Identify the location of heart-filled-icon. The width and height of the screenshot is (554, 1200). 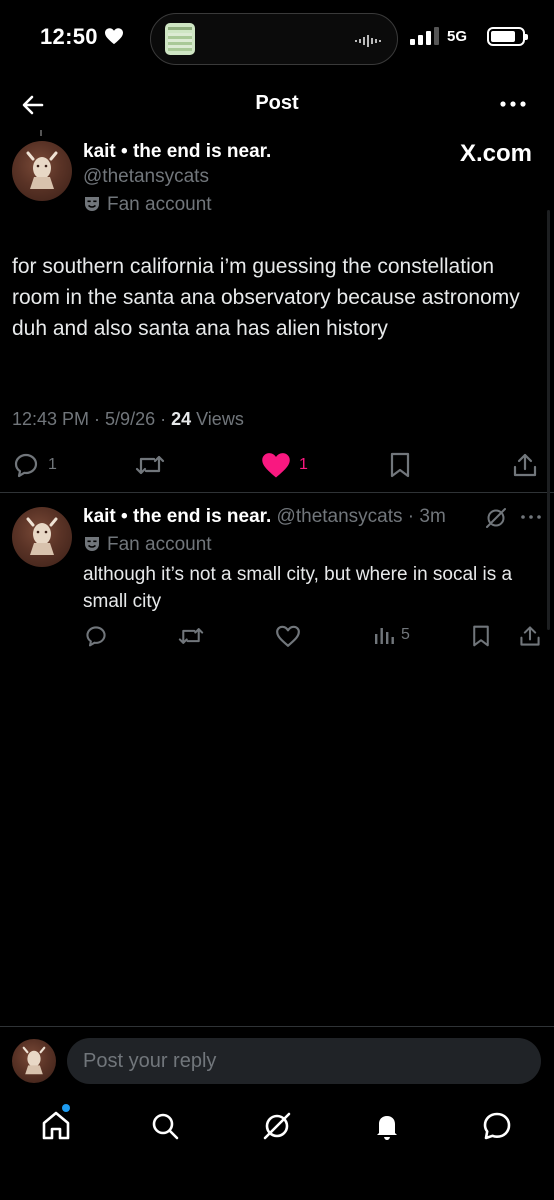
(276, 465).